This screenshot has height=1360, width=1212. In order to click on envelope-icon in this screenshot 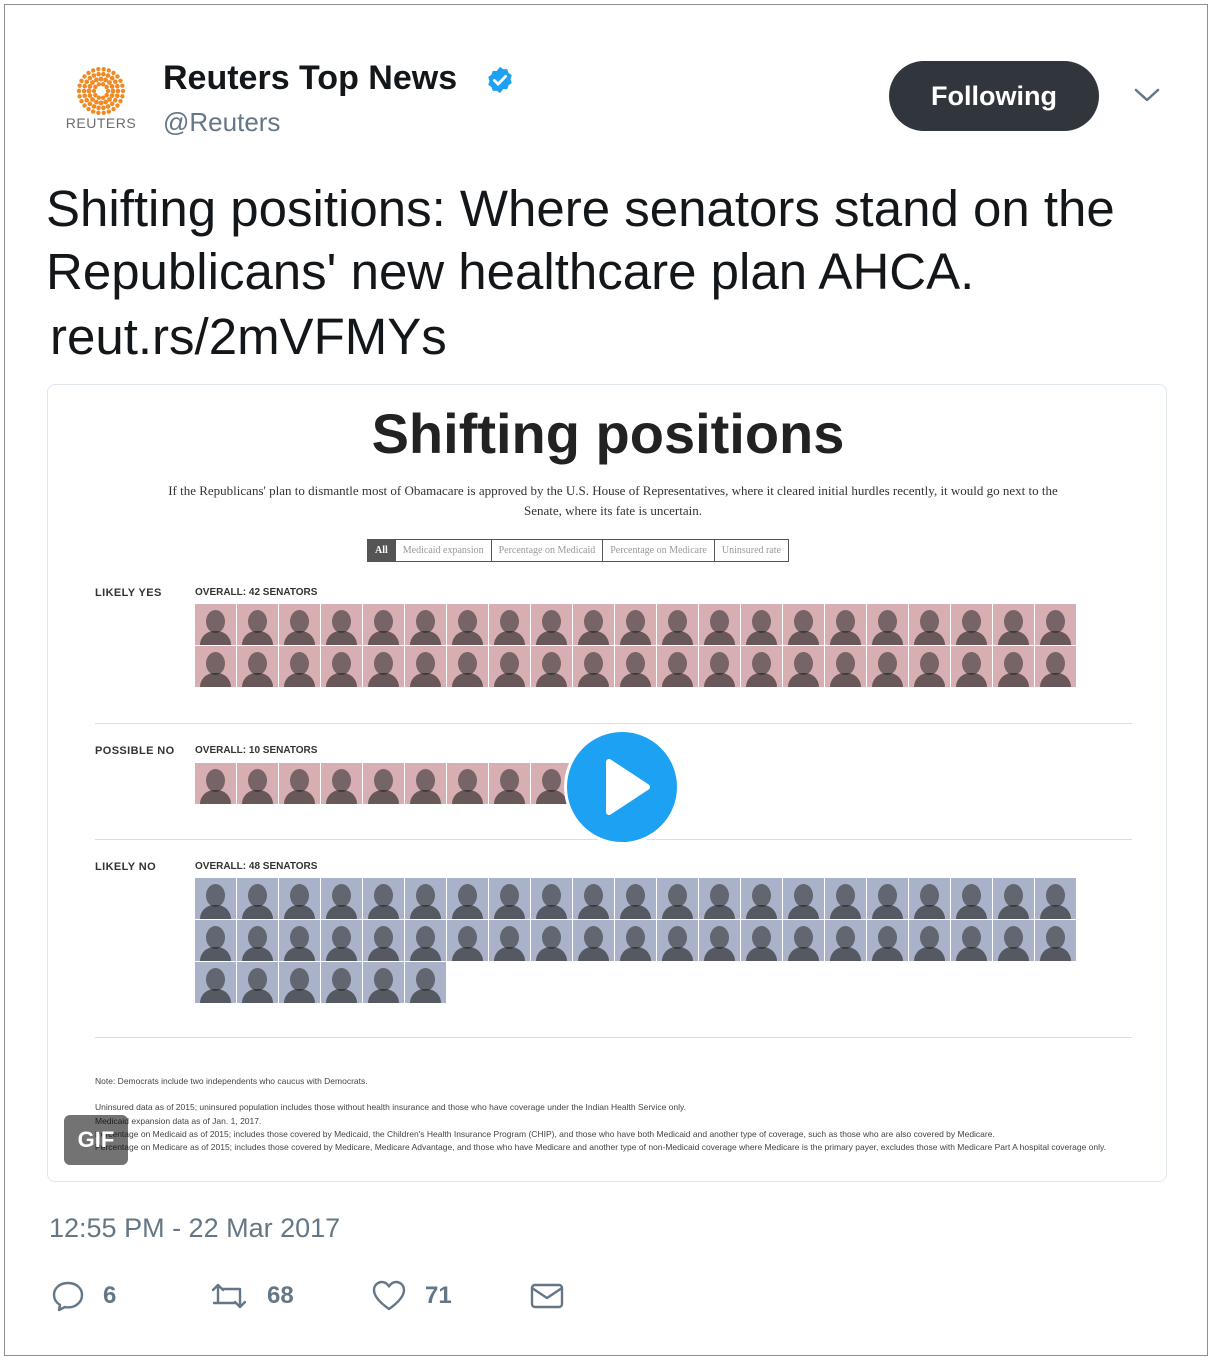, I will do `click(547, 1296)`.